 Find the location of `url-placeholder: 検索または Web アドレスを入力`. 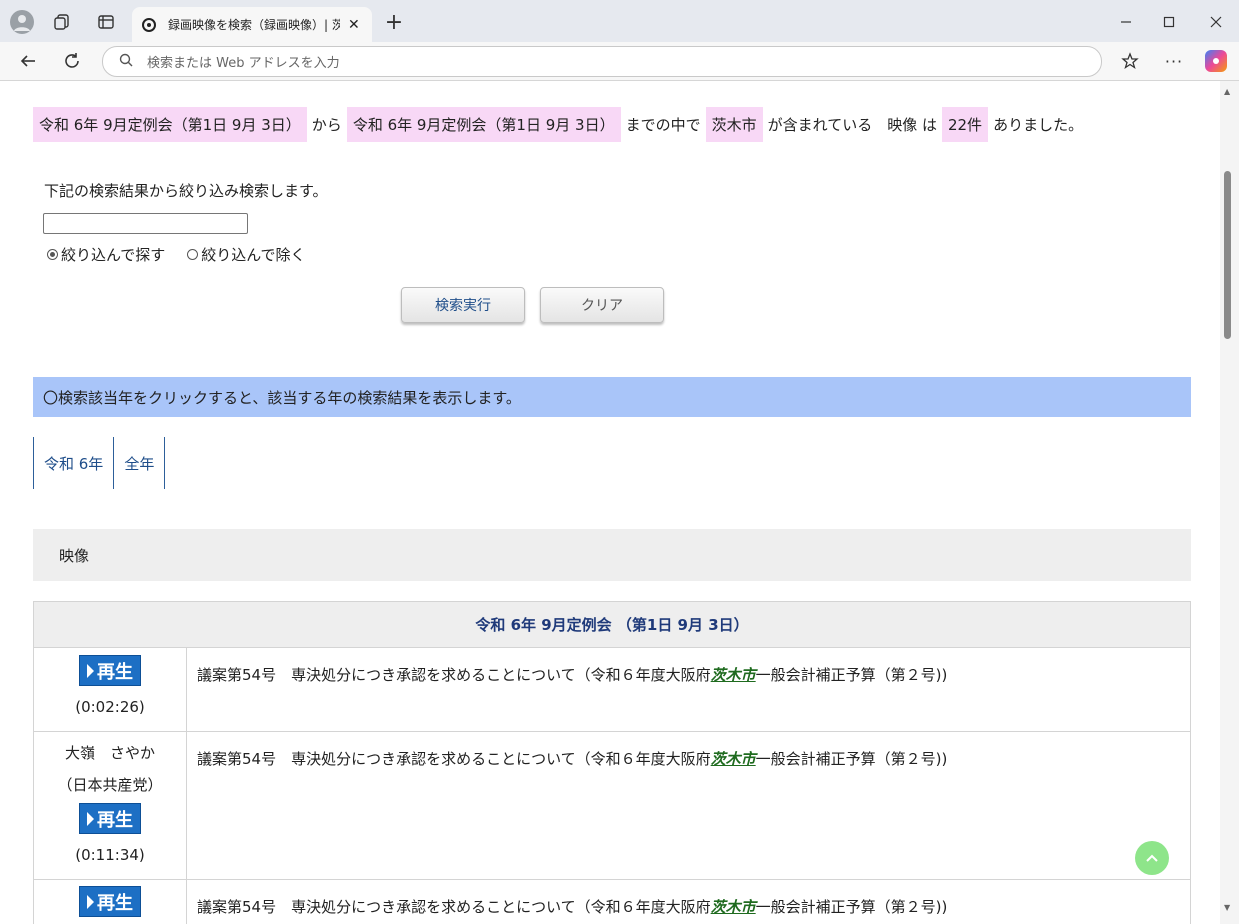

url-placeholder: 検索または Web アドレスを入力 is located at coordinates (243, 63).